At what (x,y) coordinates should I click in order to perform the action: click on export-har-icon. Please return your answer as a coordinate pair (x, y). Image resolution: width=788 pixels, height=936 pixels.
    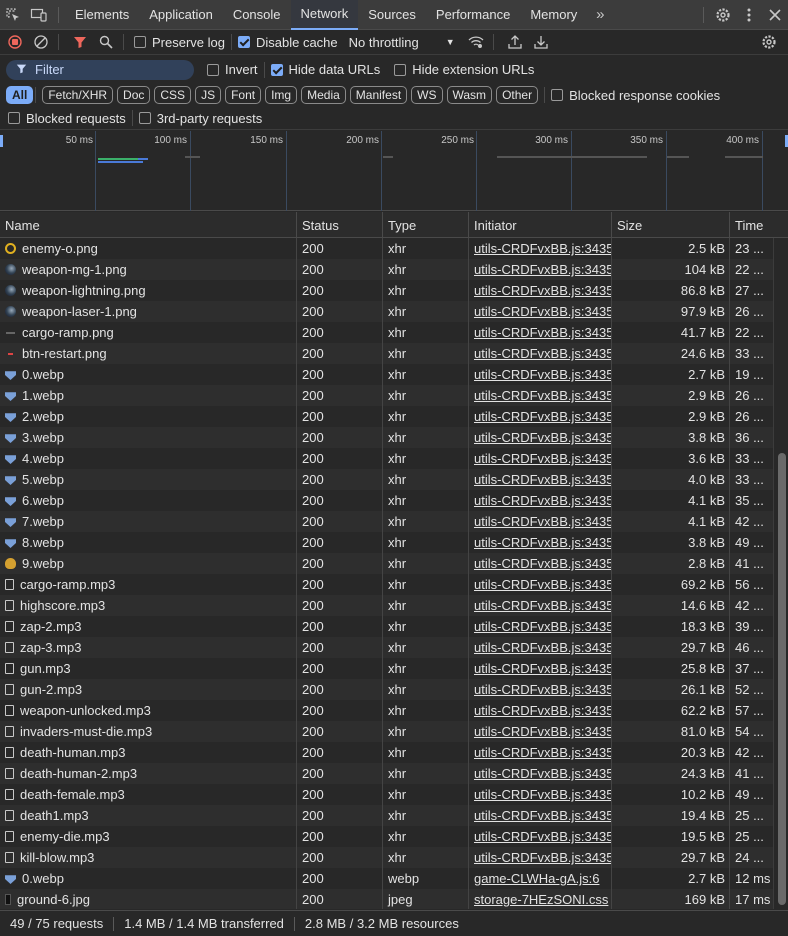
    Looking at the image, I should click on (541, 42).